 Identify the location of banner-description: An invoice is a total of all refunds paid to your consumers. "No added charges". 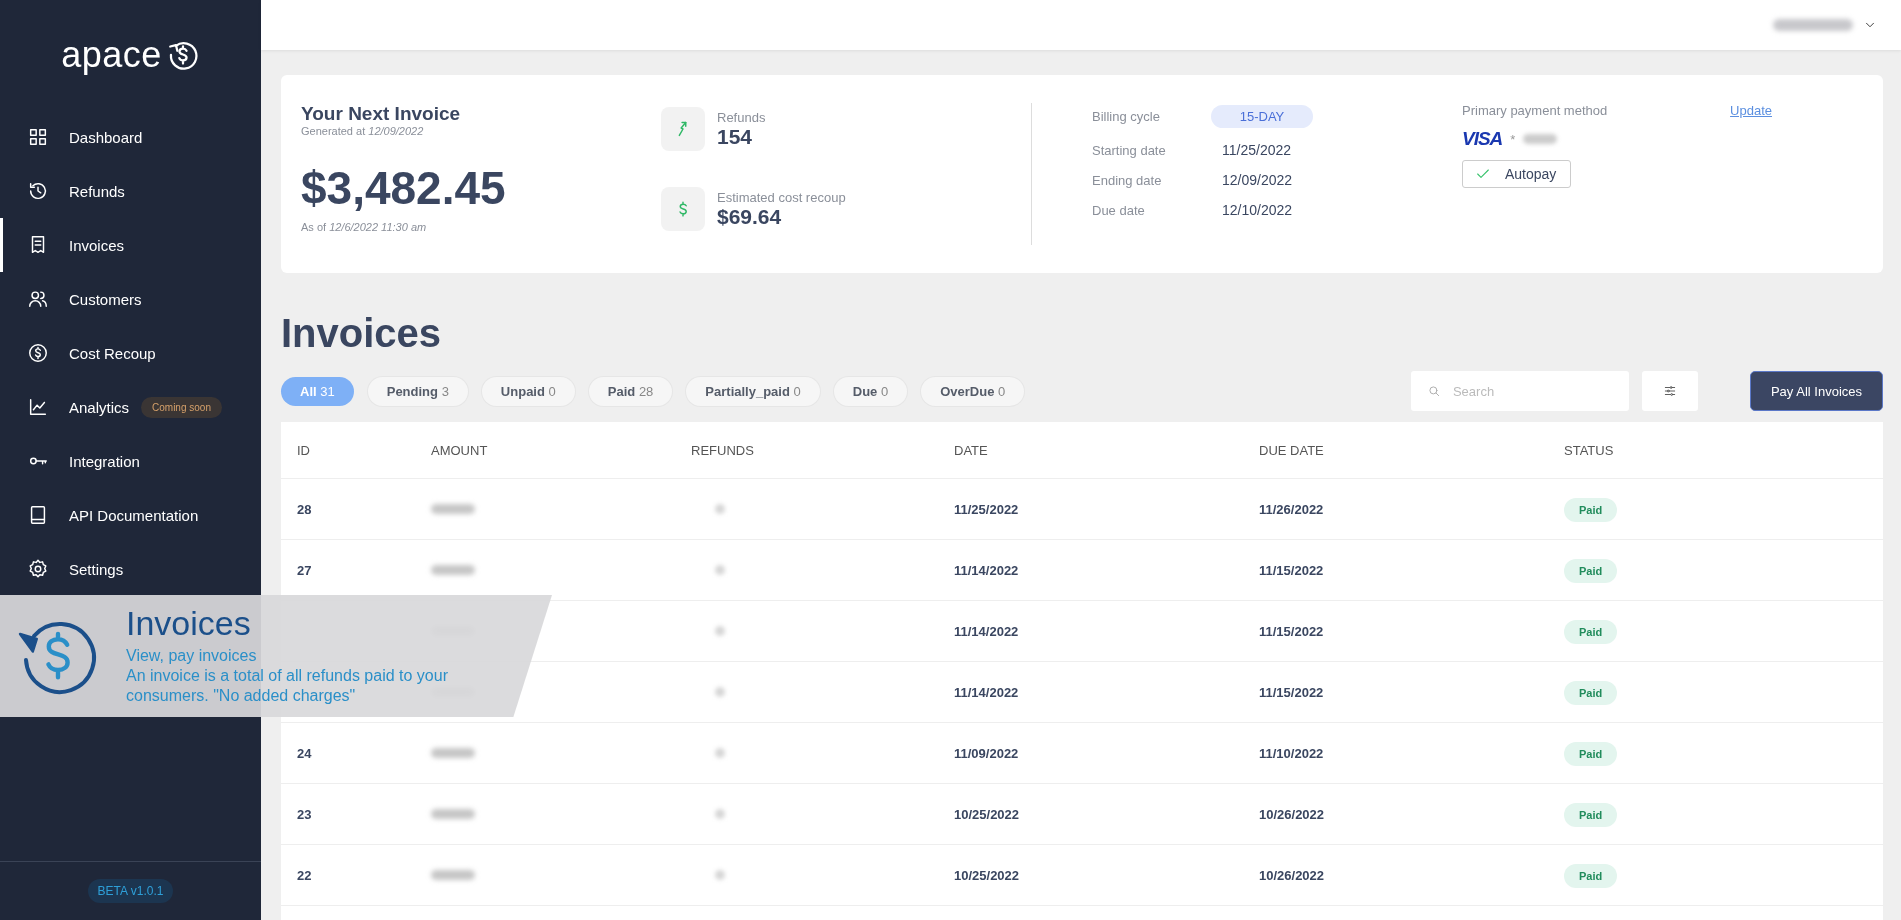
(287, 686).